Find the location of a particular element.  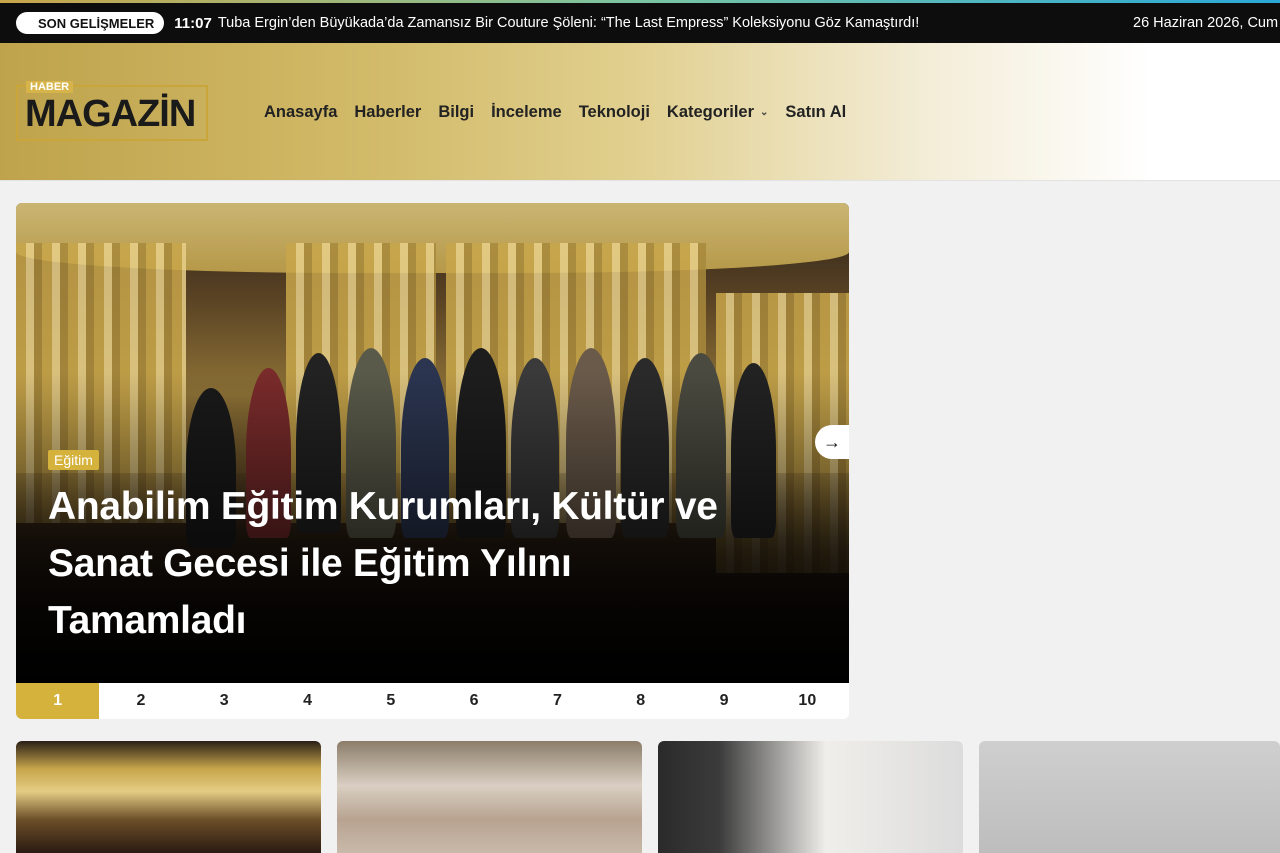

logo-big-text: MAGAZİN is located at coordinates (110, 114).